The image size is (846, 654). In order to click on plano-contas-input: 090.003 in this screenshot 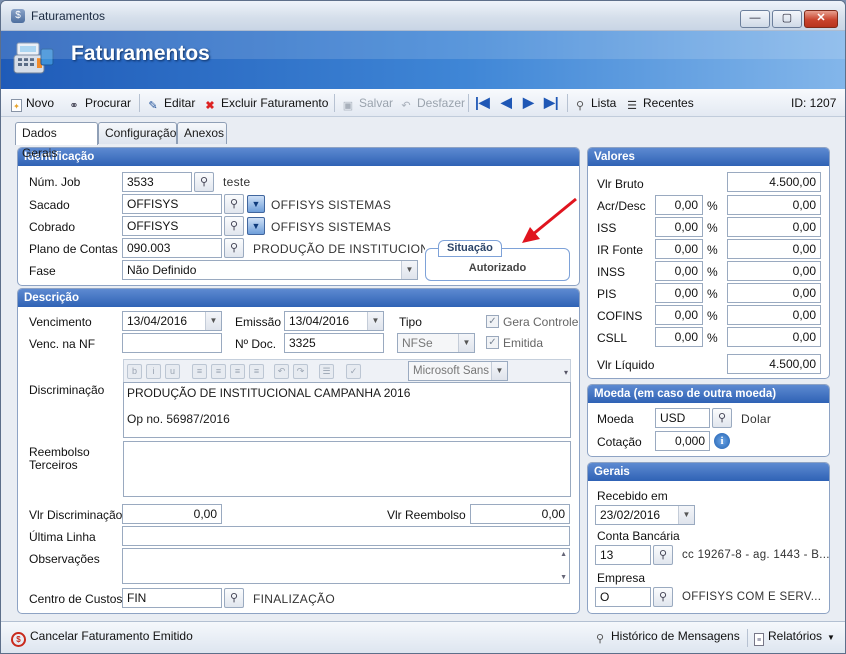, I will do `click(172, 248)`.